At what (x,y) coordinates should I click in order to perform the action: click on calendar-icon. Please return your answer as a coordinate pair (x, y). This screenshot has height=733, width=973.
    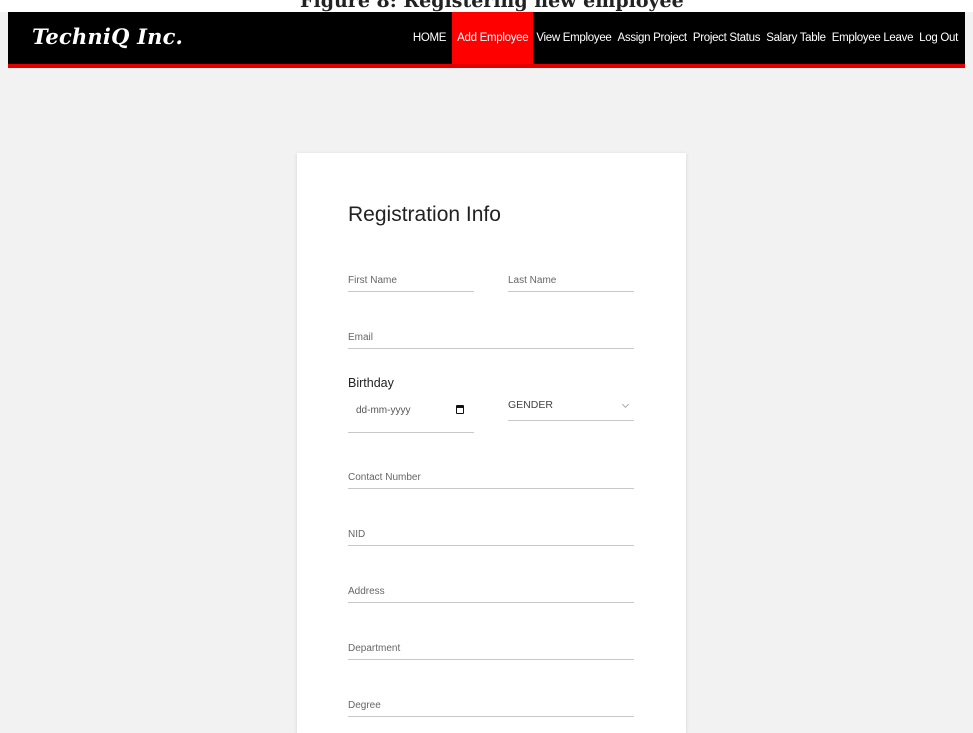
    Looking at the image, I should click on (460, 409).